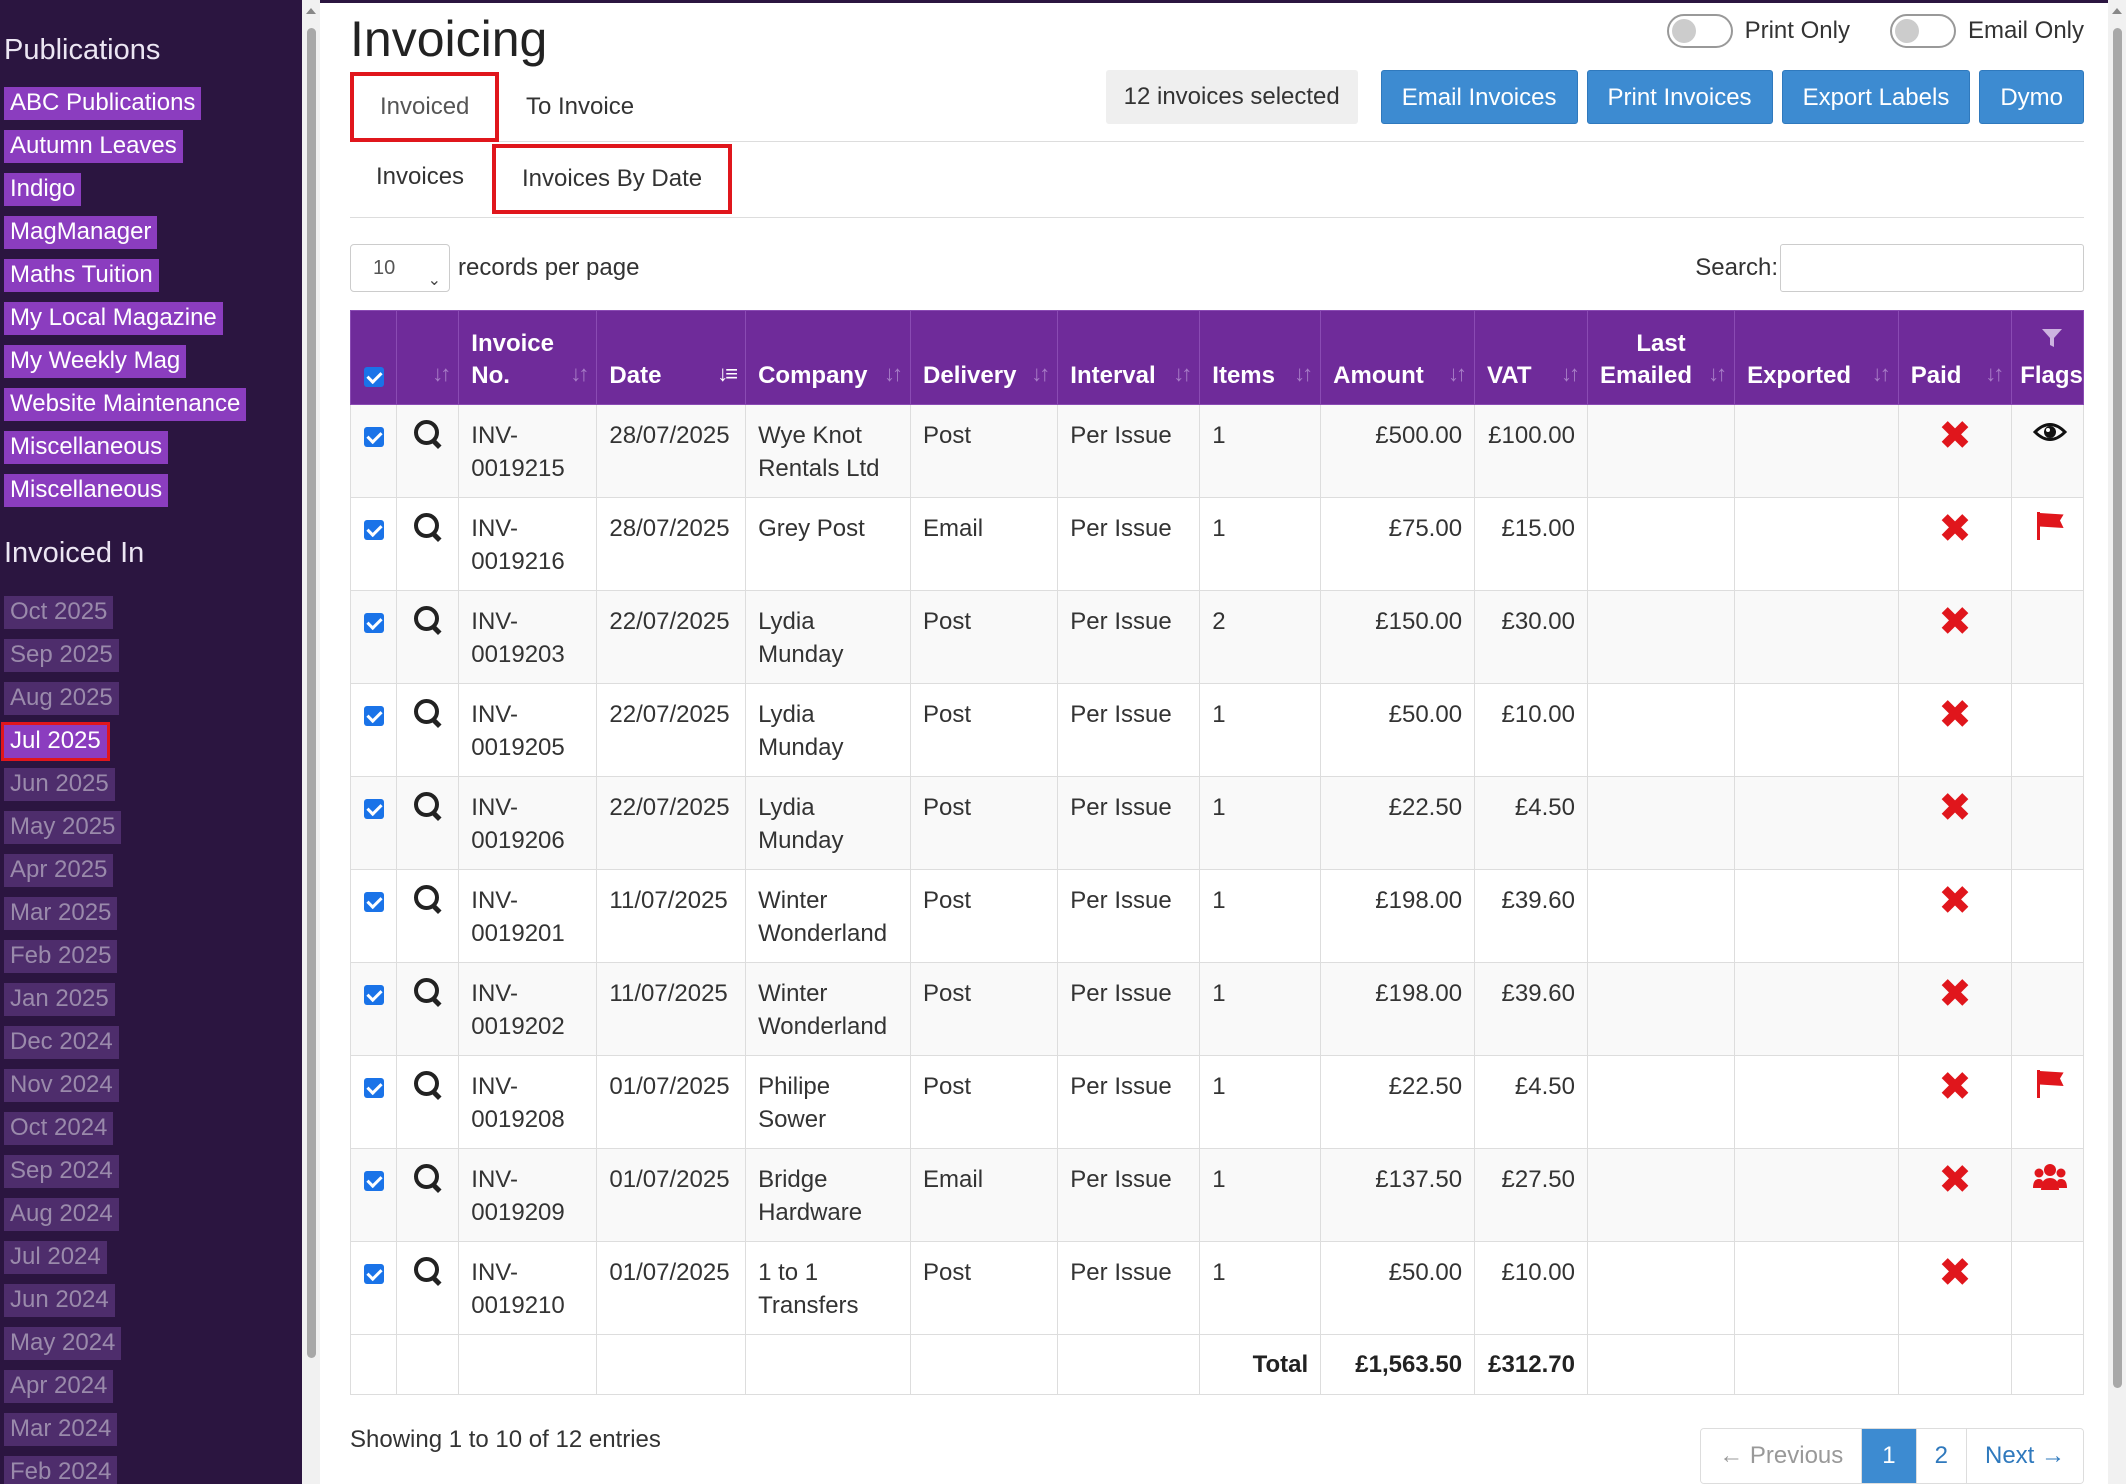  Describe the element at coordinates (828, 357) in the screenshot. I see `col-company: Company ↓↑` at that location.